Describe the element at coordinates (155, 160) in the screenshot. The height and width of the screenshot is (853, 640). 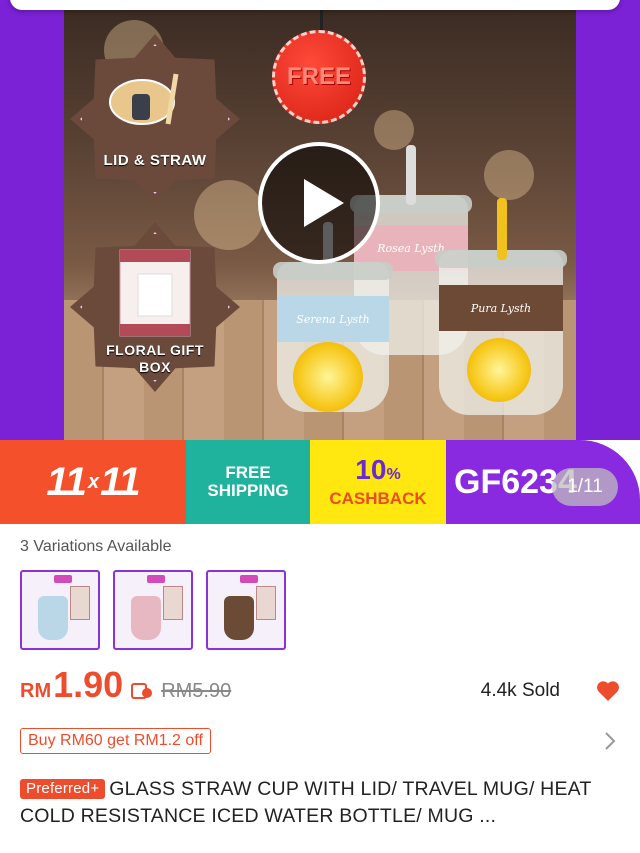
I see `badge-label: LID & STRAW` at that location.